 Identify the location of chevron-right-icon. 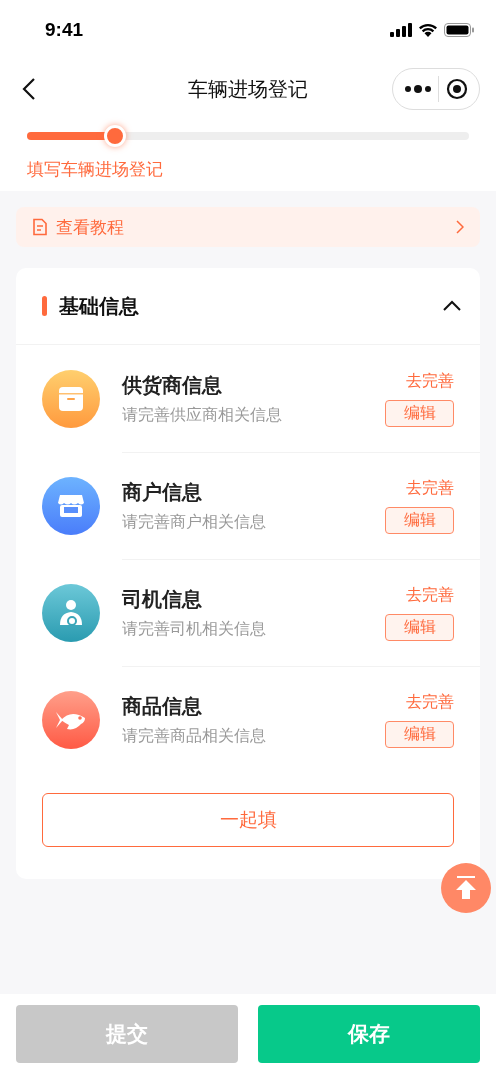
(460, 227).